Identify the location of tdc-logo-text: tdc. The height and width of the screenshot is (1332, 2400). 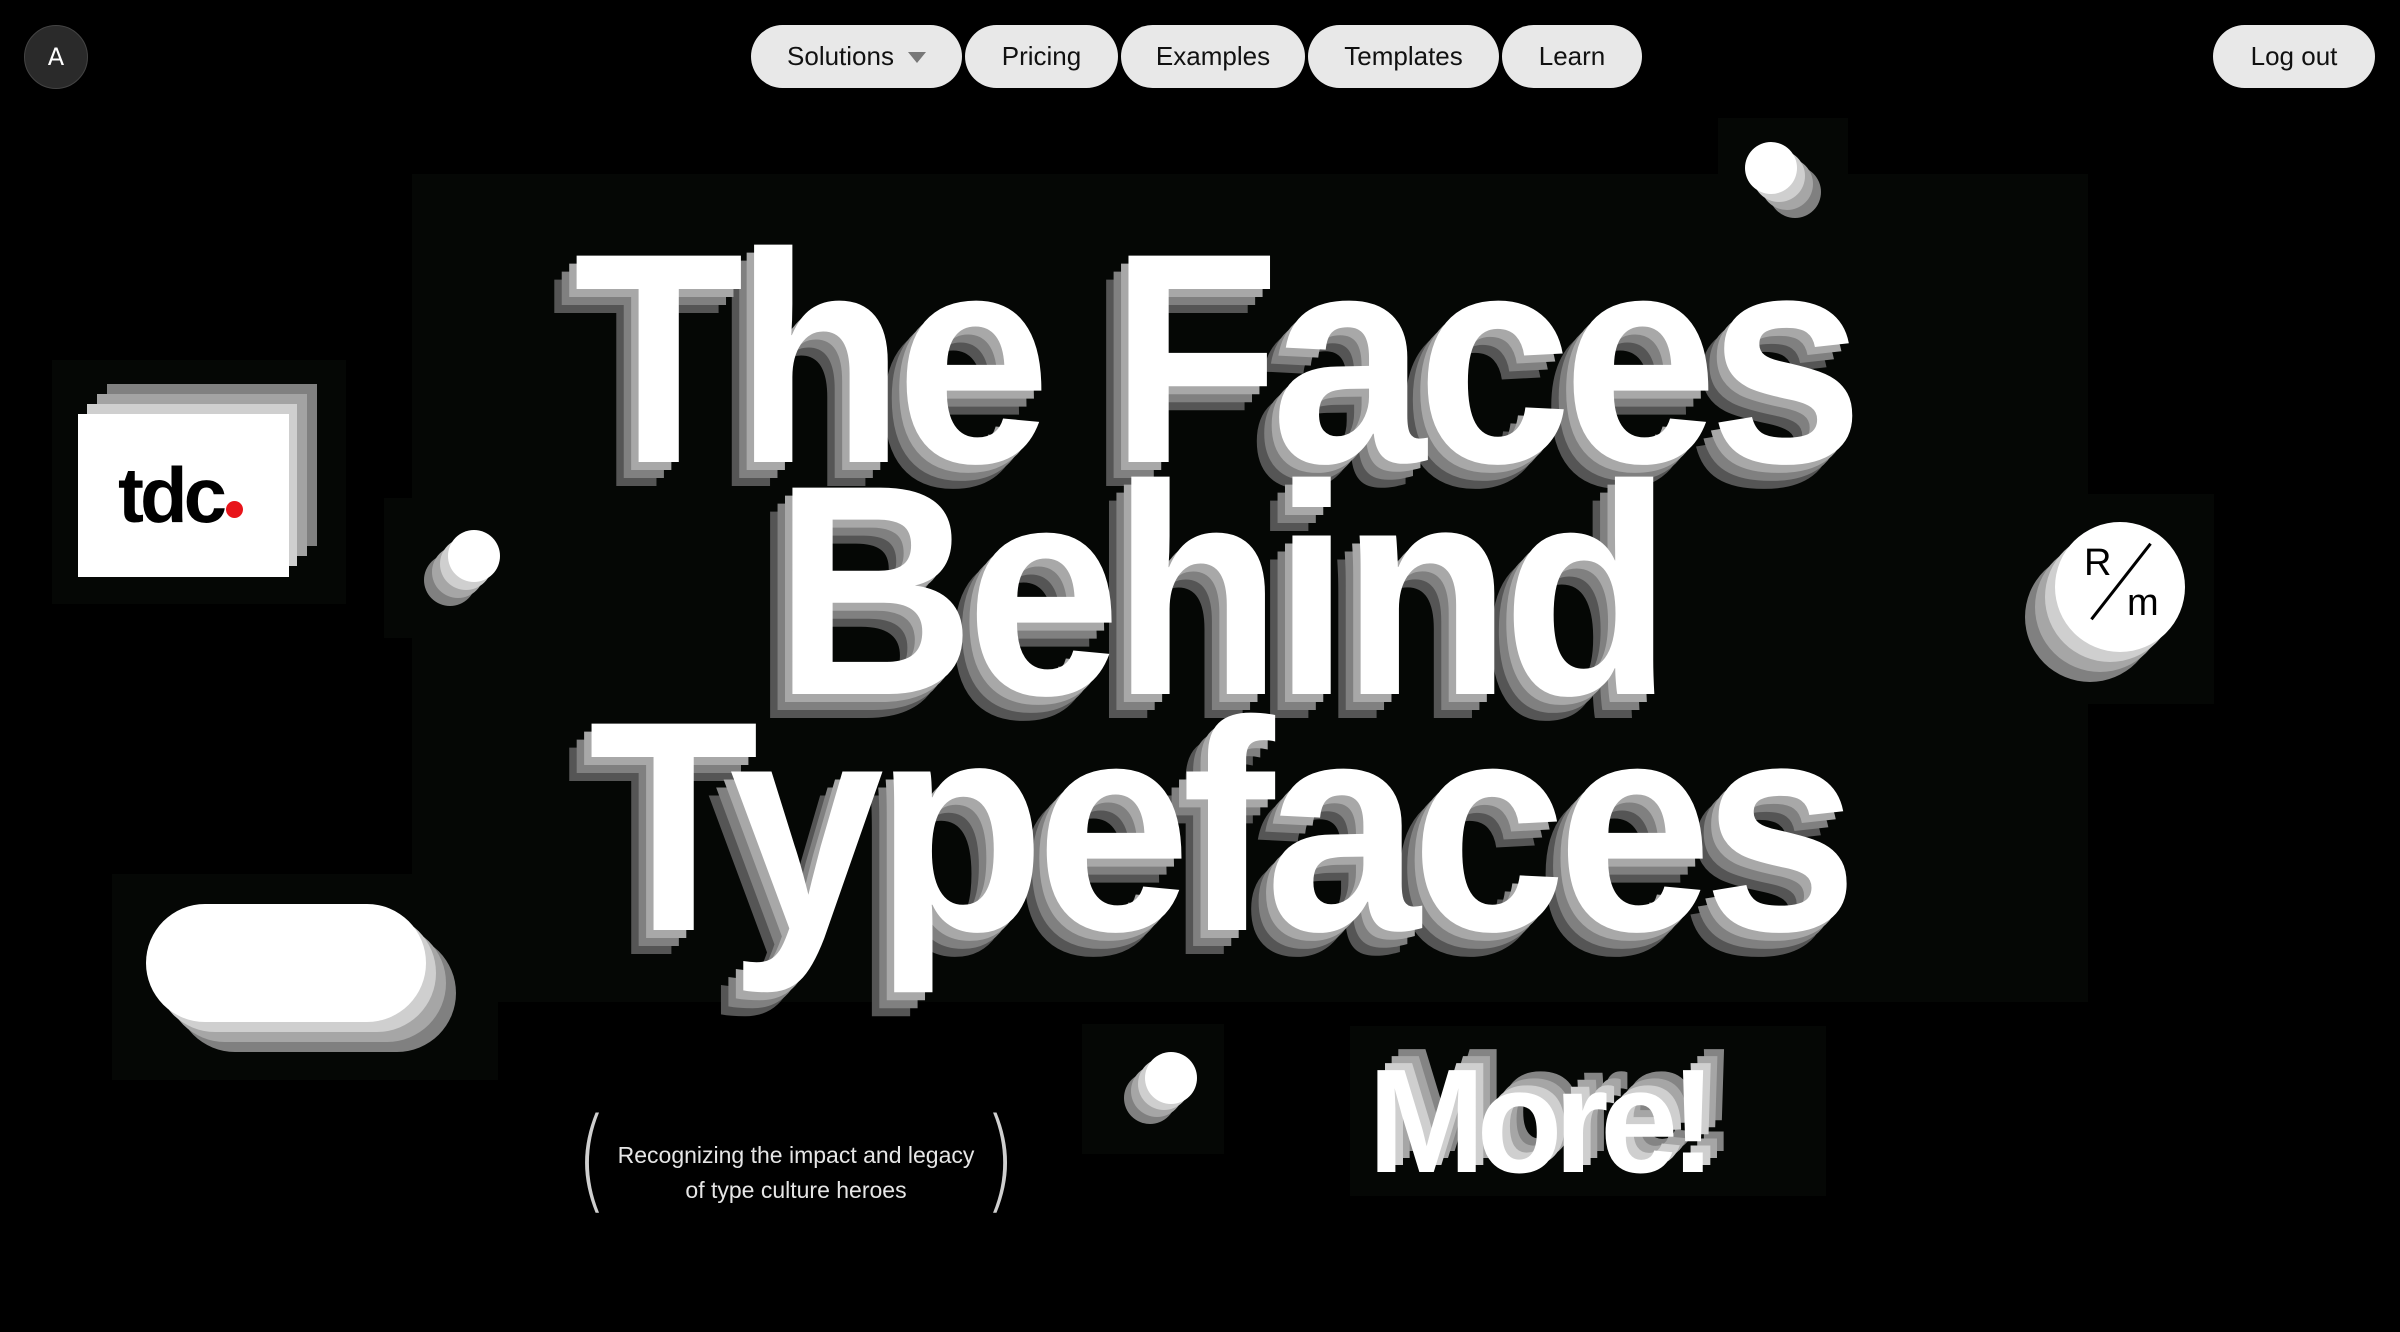
(172, 495).